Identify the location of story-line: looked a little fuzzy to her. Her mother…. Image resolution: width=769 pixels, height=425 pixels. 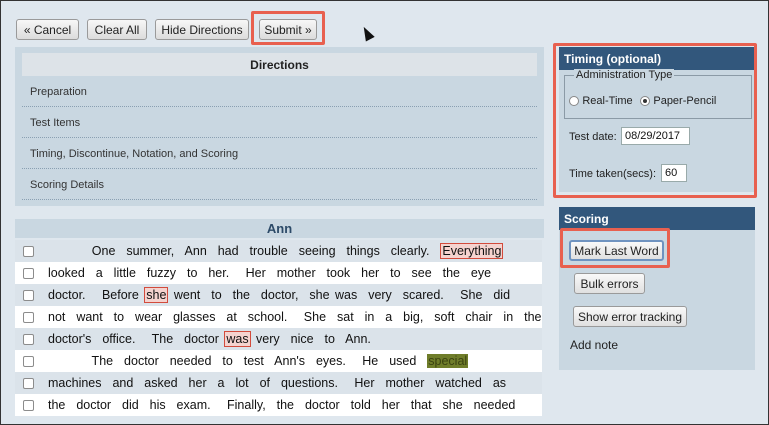
(278, 273).